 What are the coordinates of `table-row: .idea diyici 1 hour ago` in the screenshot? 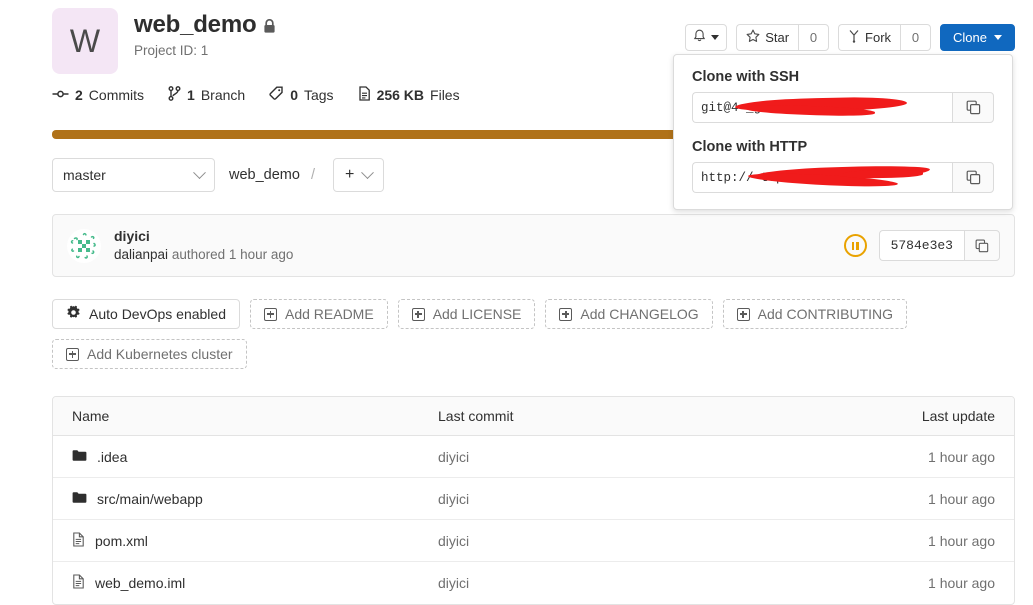 It's located at (533, 457).